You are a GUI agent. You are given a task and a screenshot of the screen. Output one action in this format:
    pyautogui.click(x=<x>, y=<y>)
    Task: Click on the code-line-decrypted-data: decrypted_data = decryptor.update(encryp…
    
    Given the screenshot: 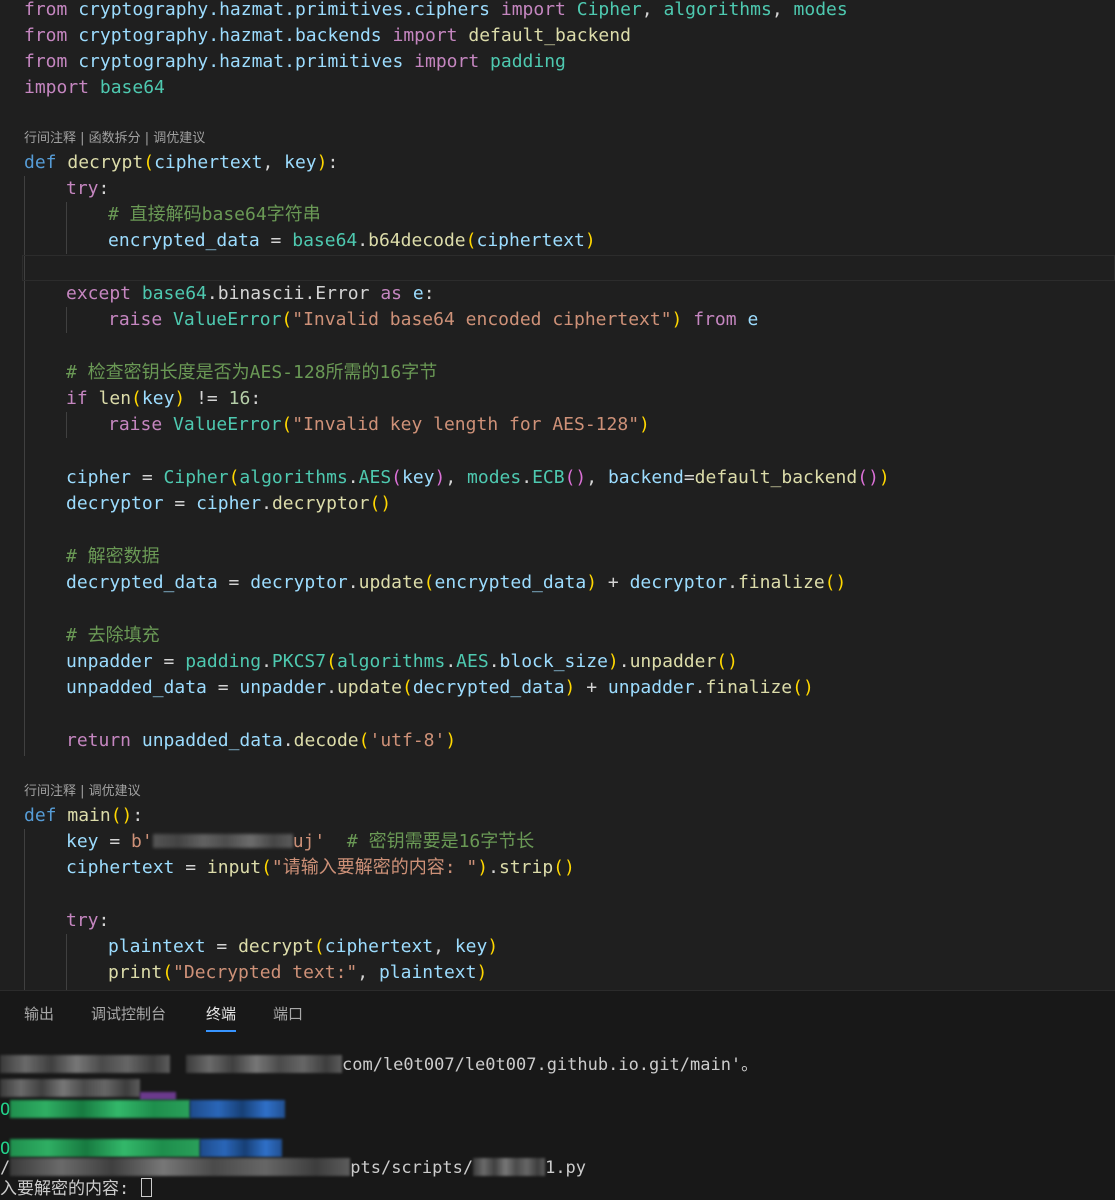 What is the action you would take?
    pyautogui.click(x=456, y=582)
    